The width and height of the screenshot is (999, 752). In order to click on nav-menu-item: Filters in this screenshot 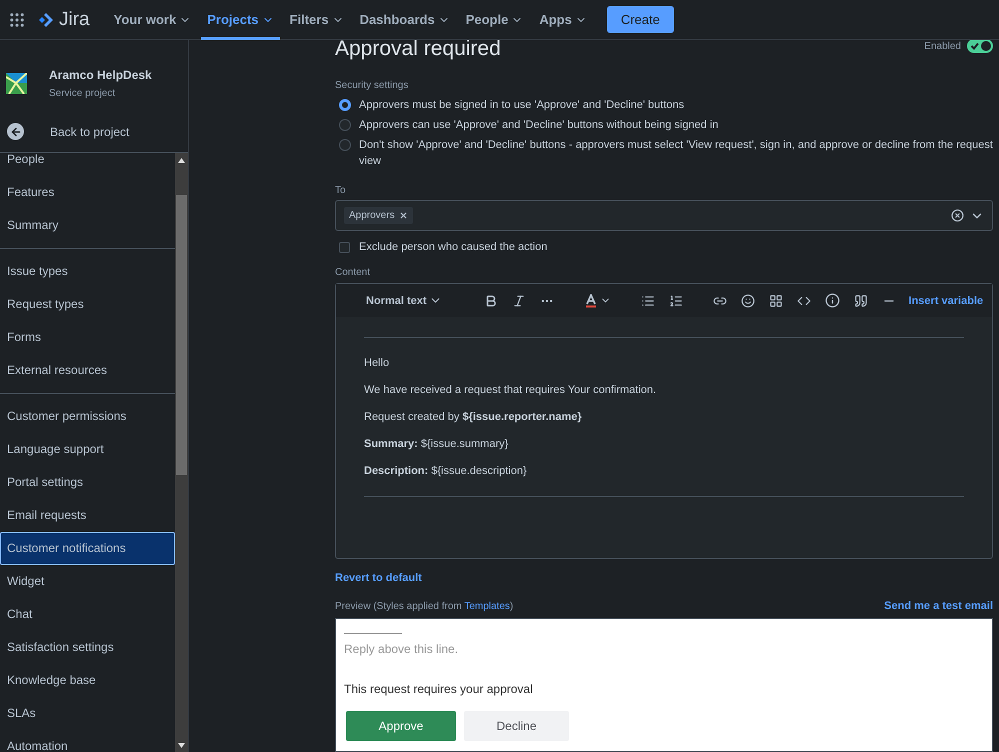, I will do `click(317, 20)`.